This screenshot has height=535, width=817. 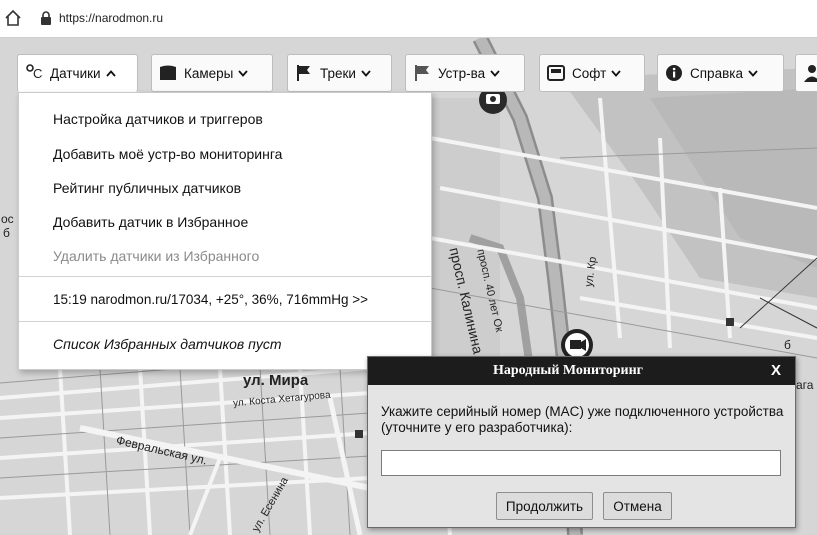 I want to click on map-edge-label: ос, so click(x=7, y=219).